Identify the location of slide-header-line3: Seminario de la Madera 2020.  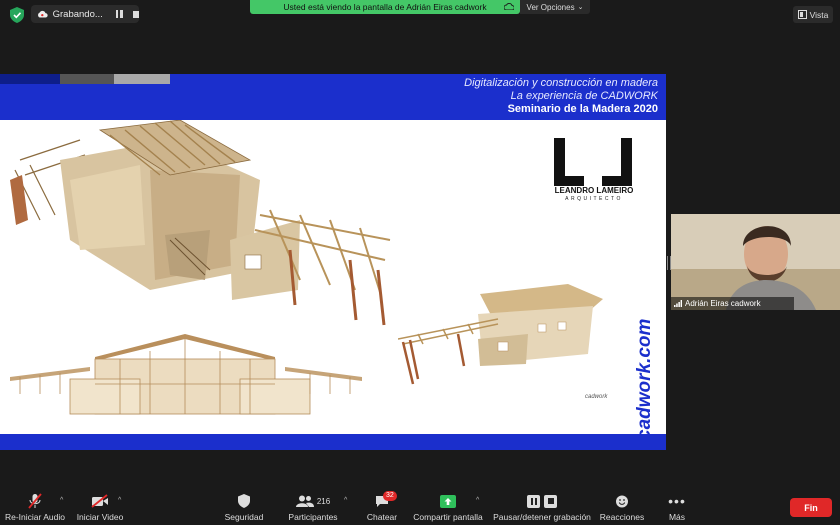
(582, 109).